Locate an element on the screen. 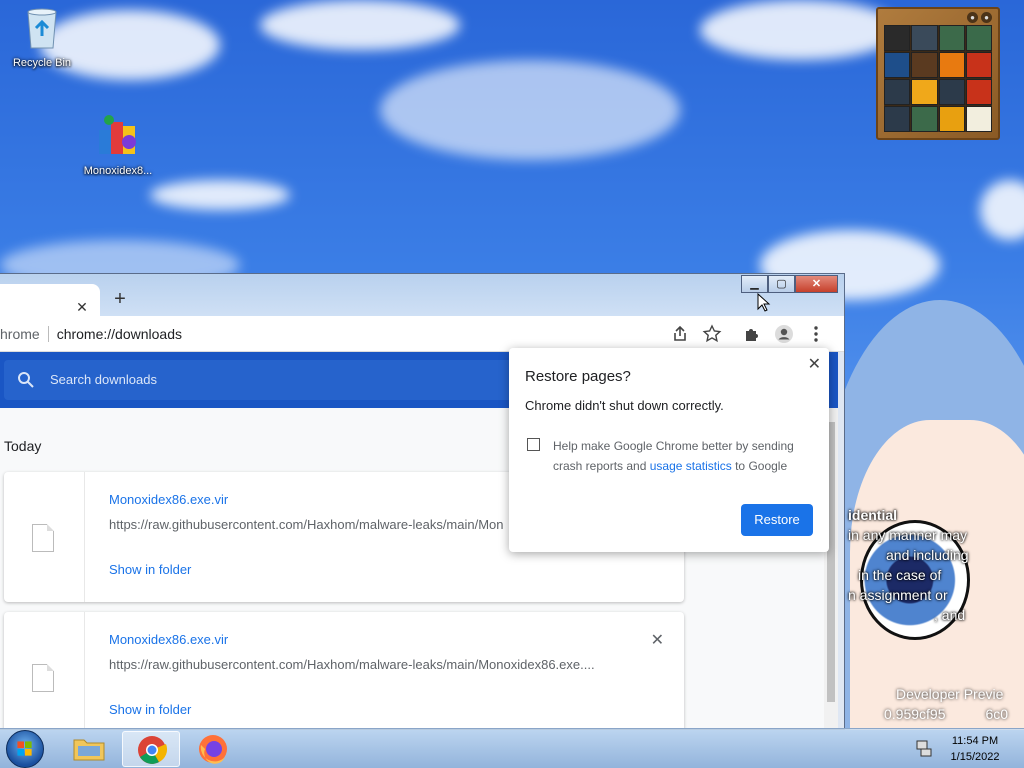  window-controls: ▁ ▢ ✕ is located at coordinates (789, 284).